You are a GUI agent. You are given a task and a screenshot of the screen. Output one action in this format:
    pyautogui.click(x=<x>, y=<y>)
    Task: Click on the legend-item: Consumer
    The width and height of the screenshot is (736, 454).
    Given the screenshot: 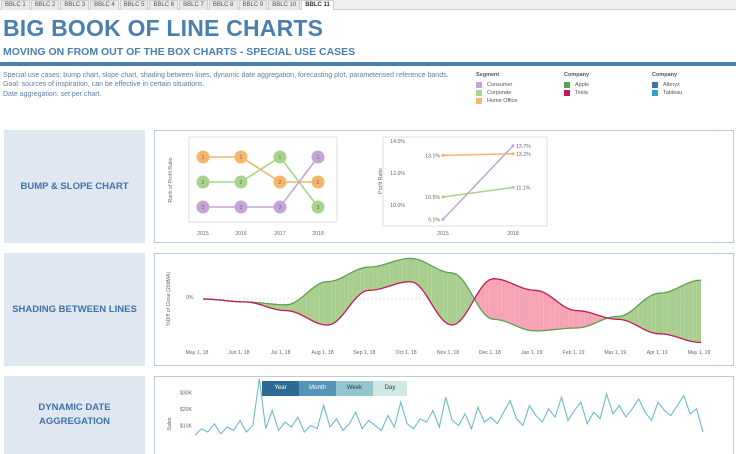 What is the action you would take?
    pyautogui.click(x=496, y=85)
    